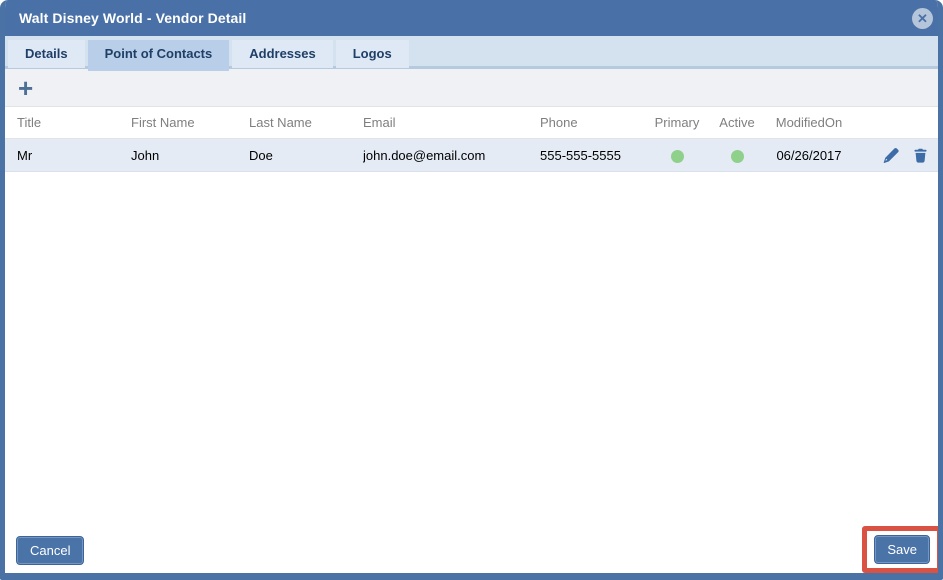 This screenshot has width=943, height=580. I want to click on column-header-phone: Phone, so click(592, 122).